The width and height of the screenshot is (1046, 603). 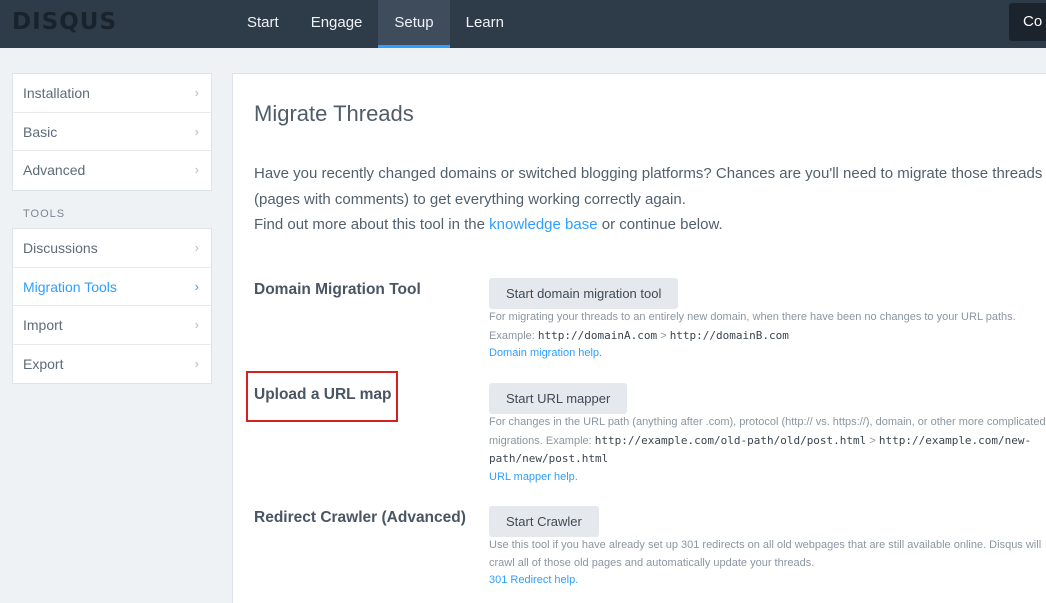 What do you see at coordinates (70, 286) in the screenshot?
I see `sidebar-item-label: Migration Tools` at bounding box center [70, 286].